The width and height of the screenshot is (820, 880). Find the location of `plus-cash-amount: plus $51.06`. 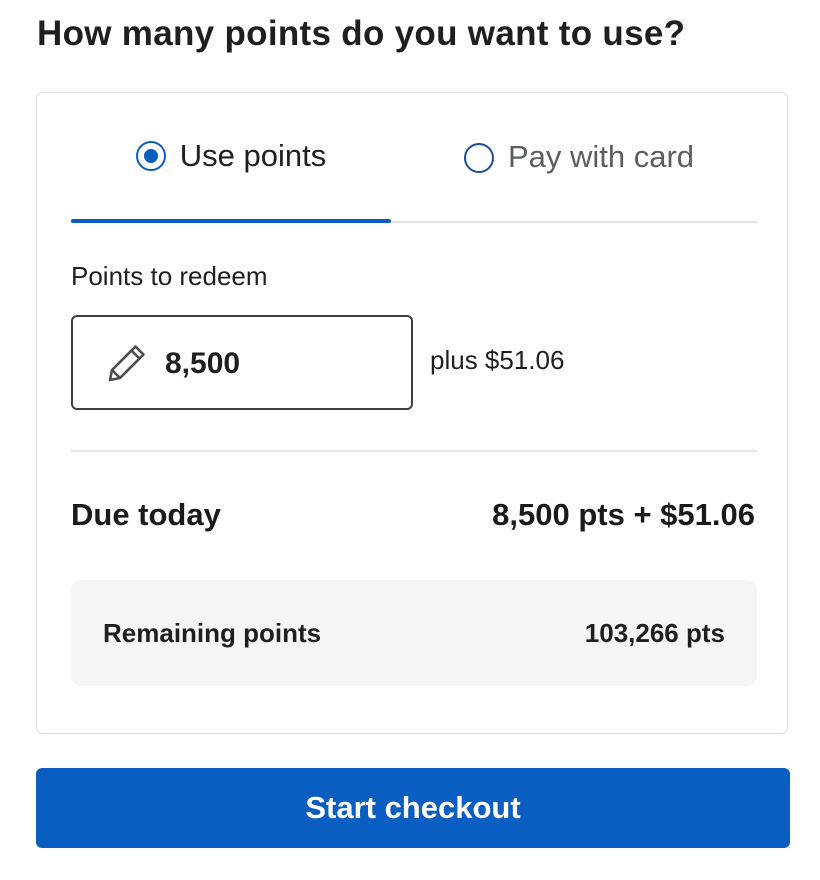

plus-cash-amount: plus $51.06 is located at coordinates (497, 360).